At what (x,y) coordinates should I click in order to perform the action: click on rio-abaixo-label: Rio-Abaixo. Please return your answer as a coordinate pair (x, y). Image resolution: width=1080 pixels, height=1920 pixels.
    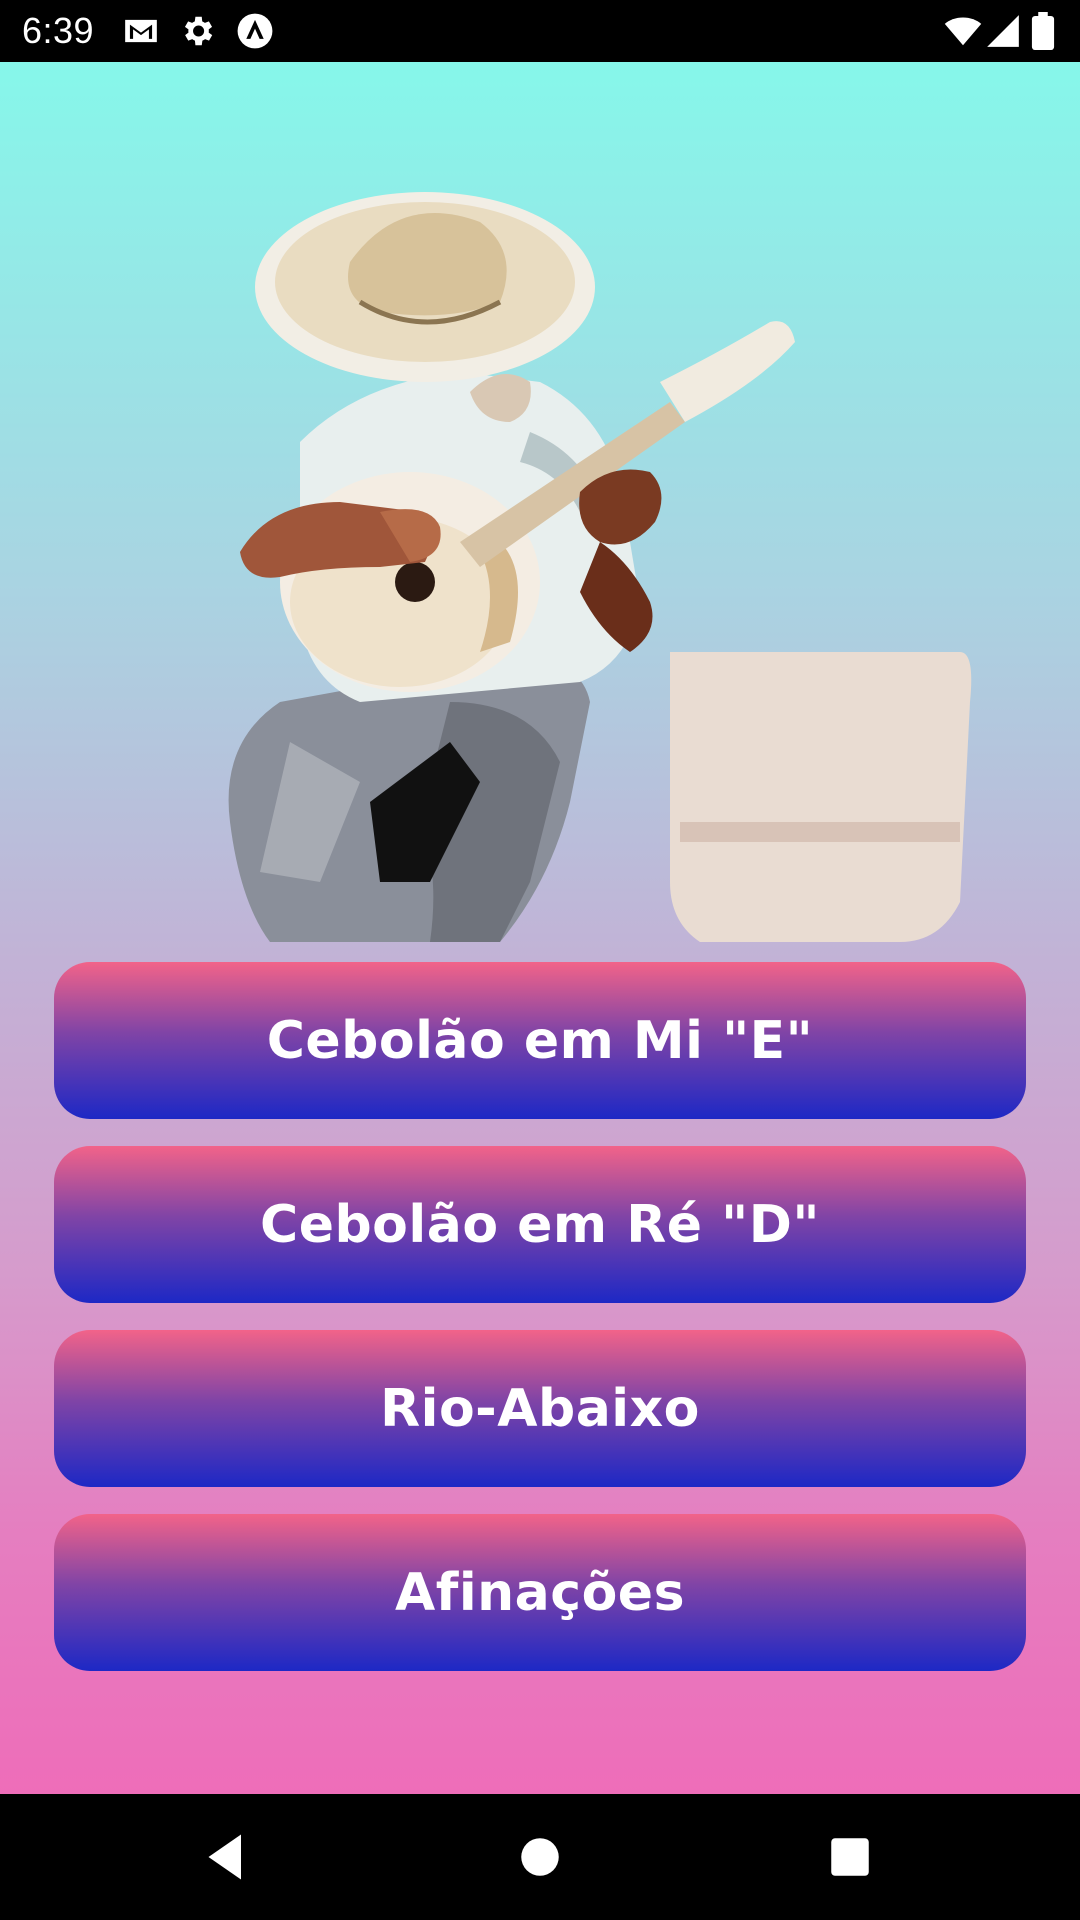
    Looking at the image, I should click on (540, 1408).